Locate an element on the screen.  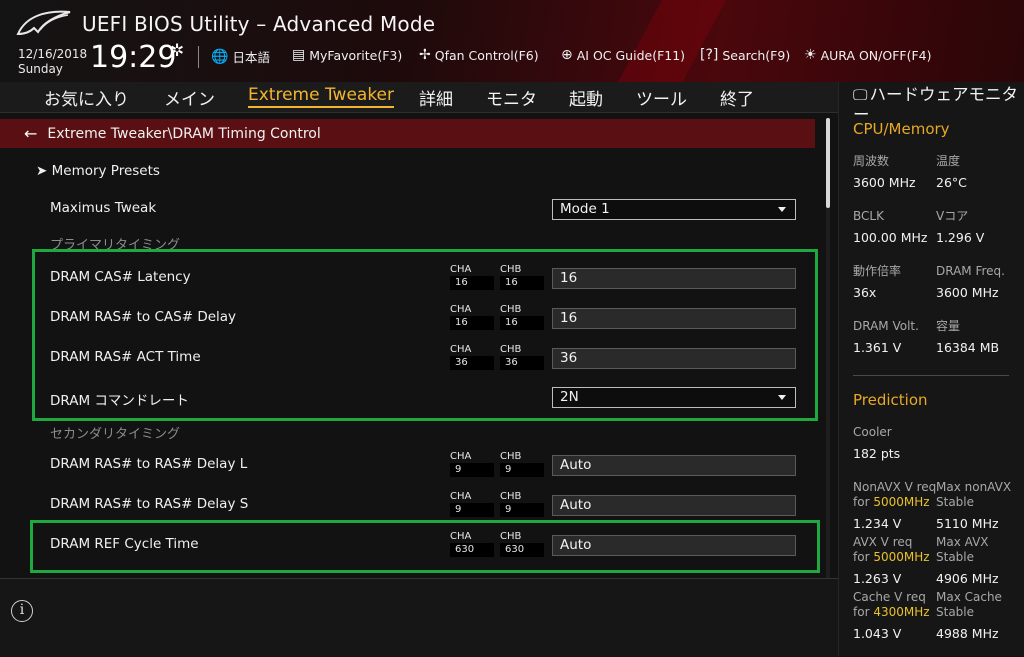
search-icon: [?] is located at coordinates (709, 55).